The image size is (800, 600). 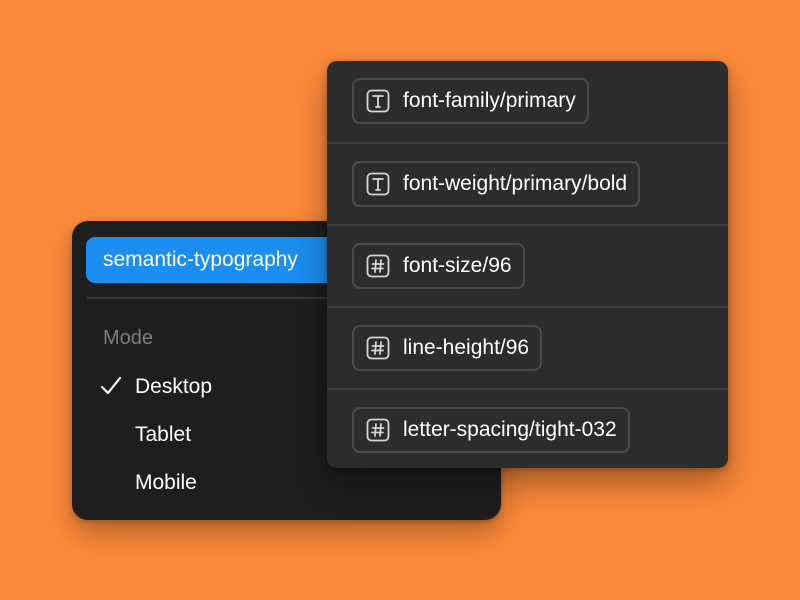 What do you see at coordinates (216, 260) in the screenshot?
I see `collection-name-selected: semantic-typography` at bounding box center [216, 260].